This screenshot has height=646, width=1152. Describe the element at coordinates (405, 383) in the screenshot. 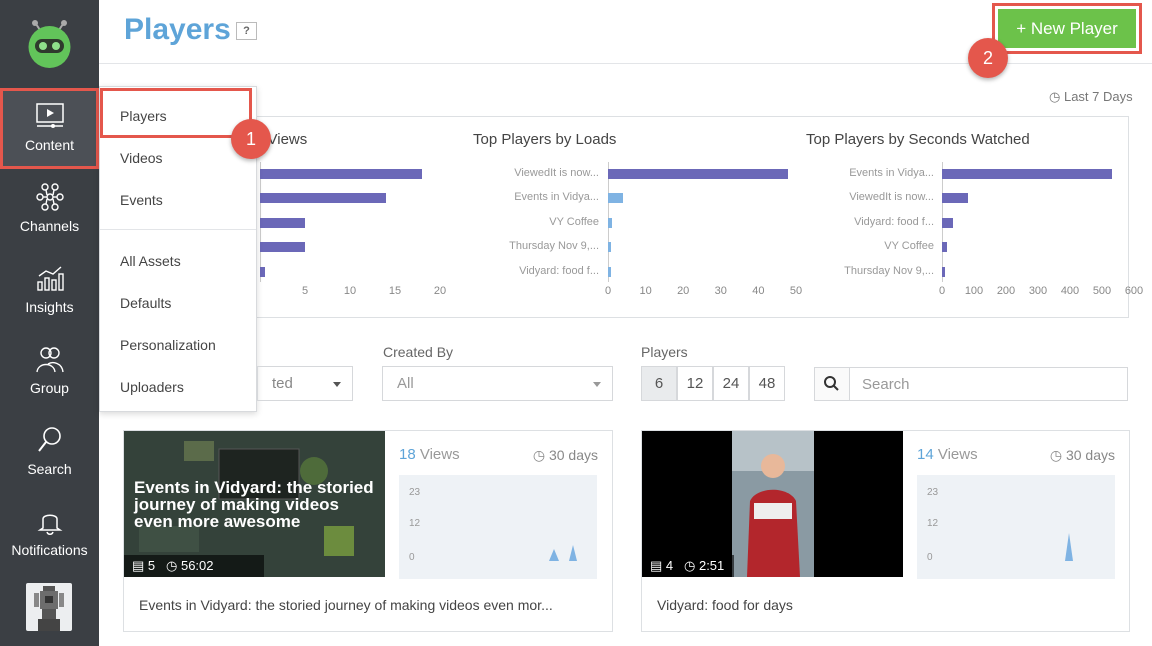

I see `created-by-value: All` at that location.